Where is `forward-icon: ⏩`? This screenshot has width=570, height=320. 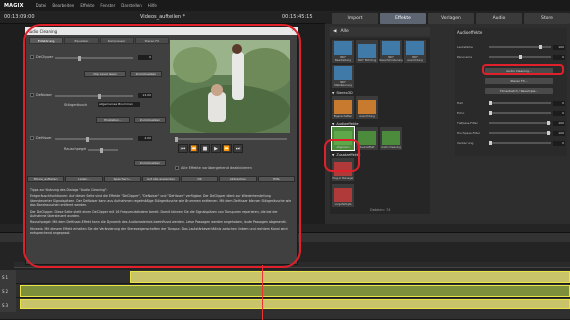
forward-icon: ⏩ is located at coordinates (227, 148).